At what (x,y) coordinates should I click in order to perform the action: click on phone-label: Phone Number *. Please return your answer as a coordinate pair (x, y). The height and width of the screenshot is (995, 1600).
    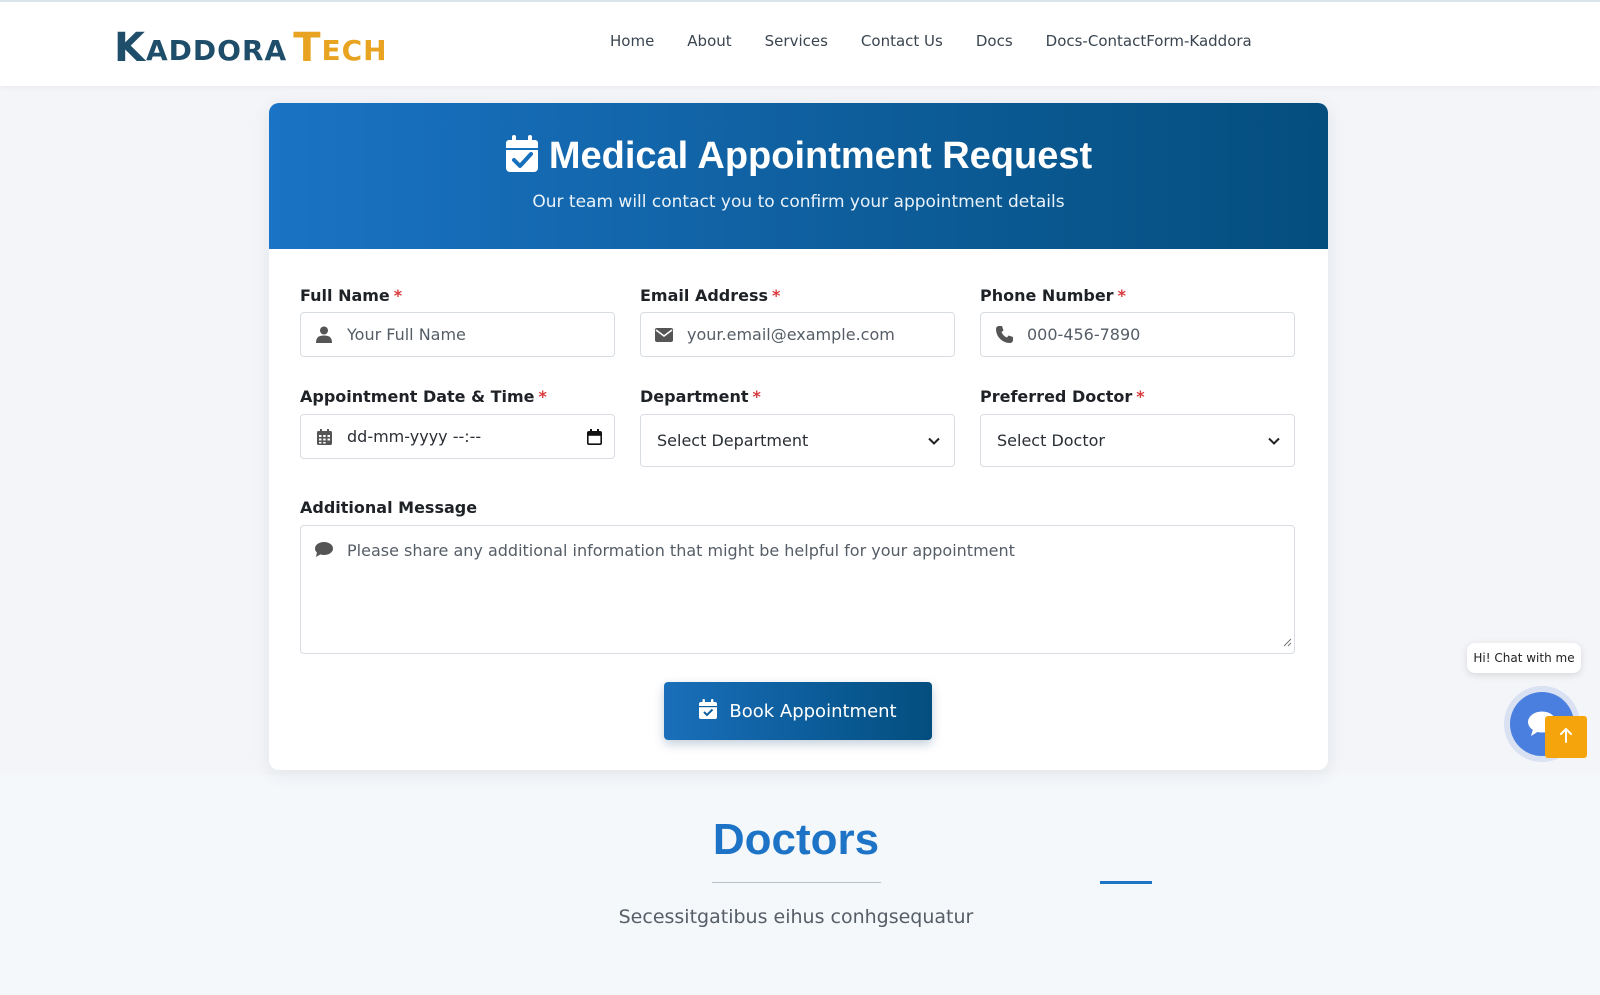
    Looking at the image, I should click on (1053, 295).